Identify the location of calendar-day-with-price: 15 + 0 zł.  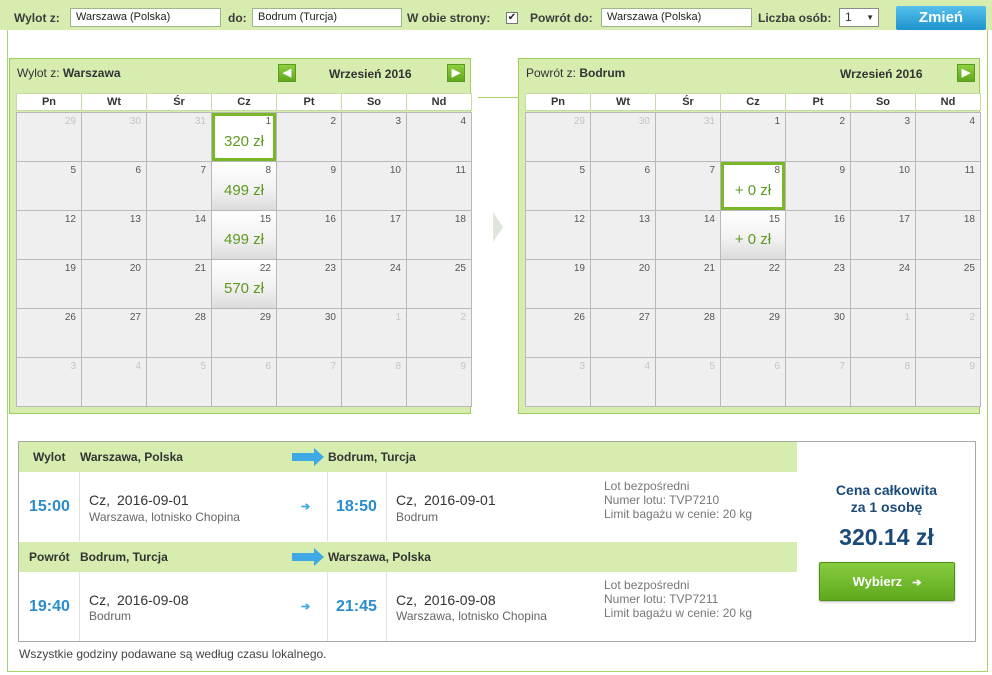
(753, 235).